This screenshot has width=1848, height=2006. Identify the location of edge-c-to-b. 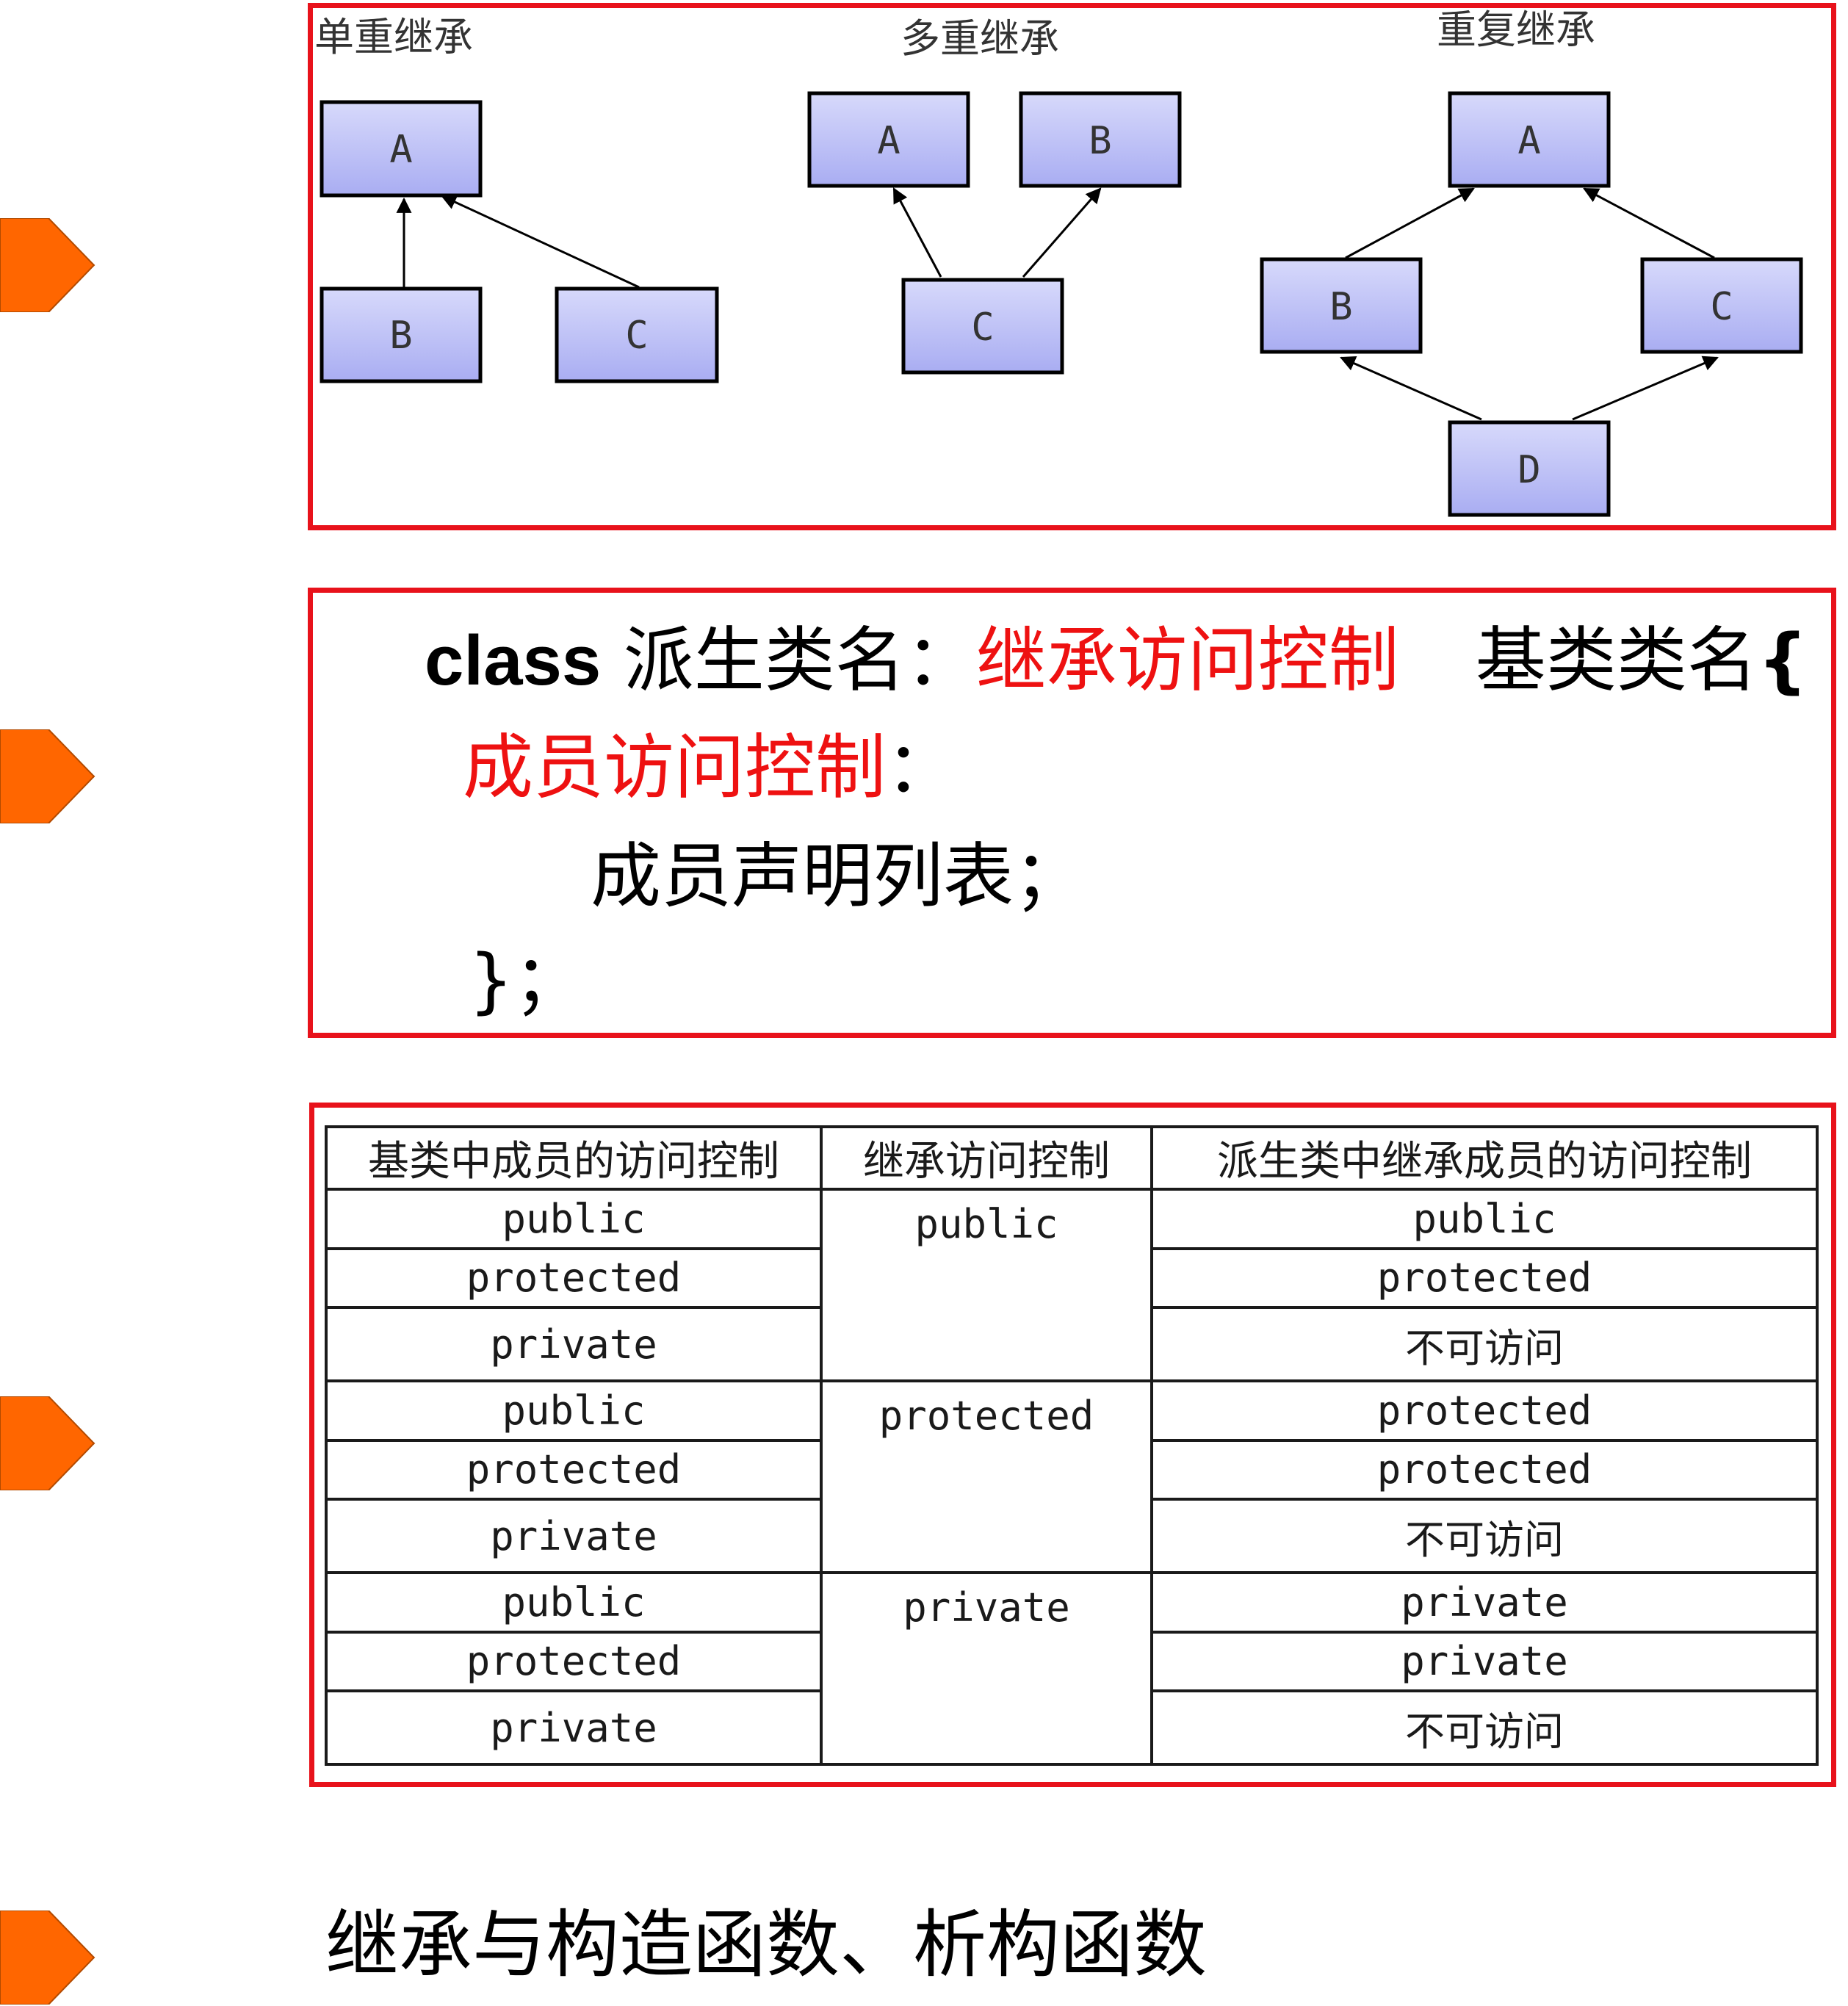
(1062, 232).